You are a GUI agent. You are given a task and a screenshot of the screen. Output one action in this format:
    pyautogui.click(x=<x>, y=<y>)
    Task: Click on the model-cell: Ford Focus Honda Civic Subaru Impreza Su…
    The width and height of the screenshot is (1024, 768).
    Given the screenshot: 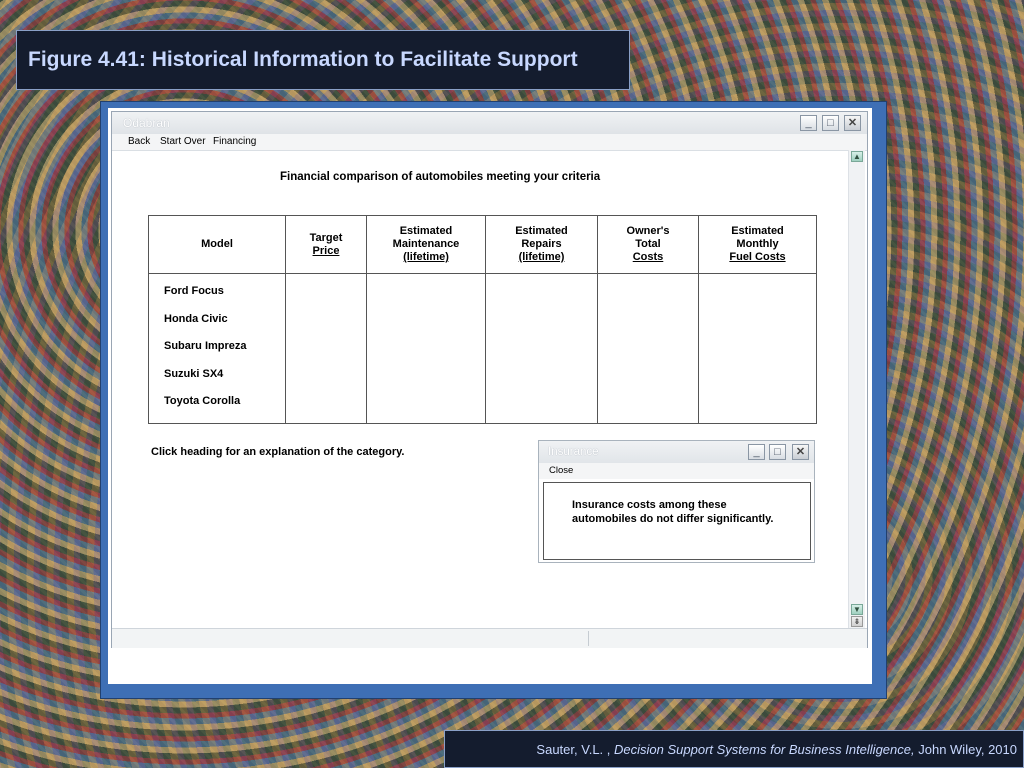 What is the action you would take?
    pyautogui.click(x=217, y=348)
    